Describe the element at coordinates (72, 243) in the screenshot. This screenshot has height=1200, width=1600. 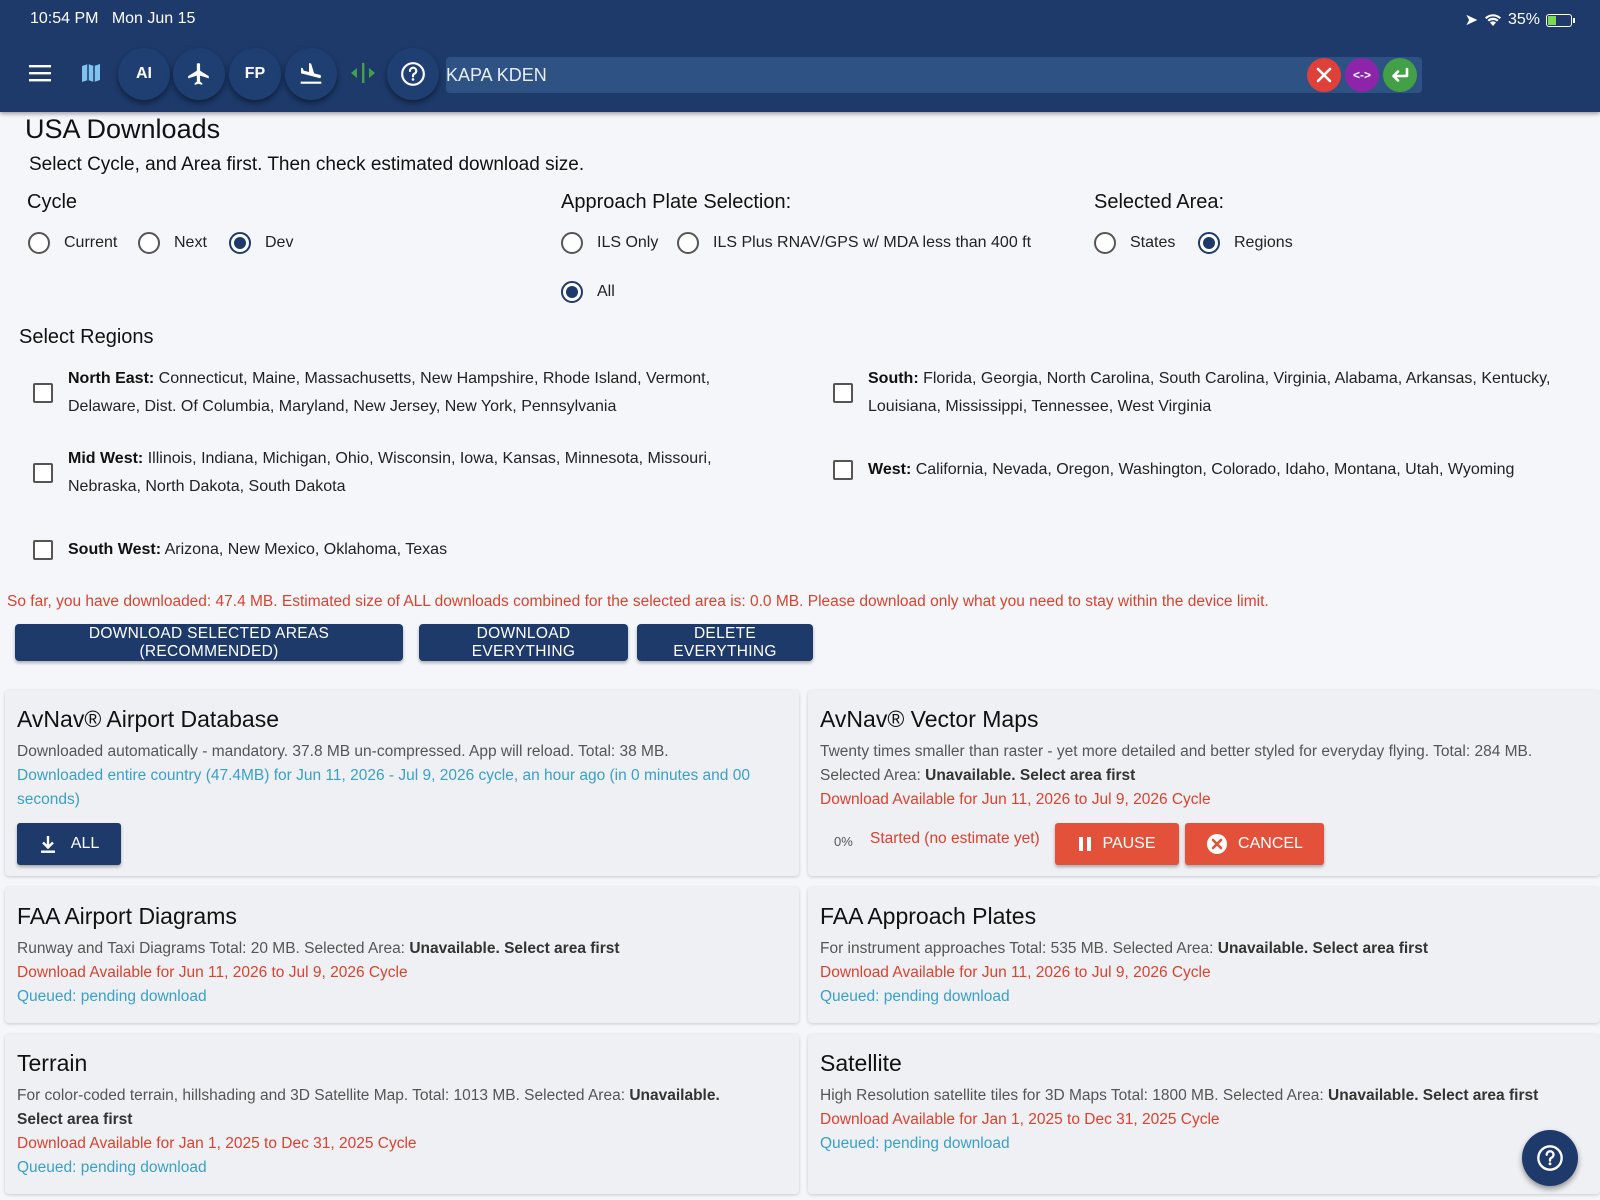
I see `cycle-current-radio: Current` at that location.